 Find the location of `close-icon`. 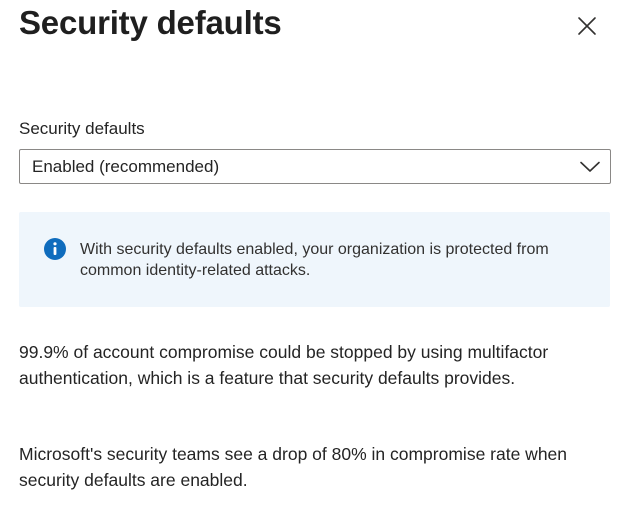

close-icon is located at coordinates (587, 26).